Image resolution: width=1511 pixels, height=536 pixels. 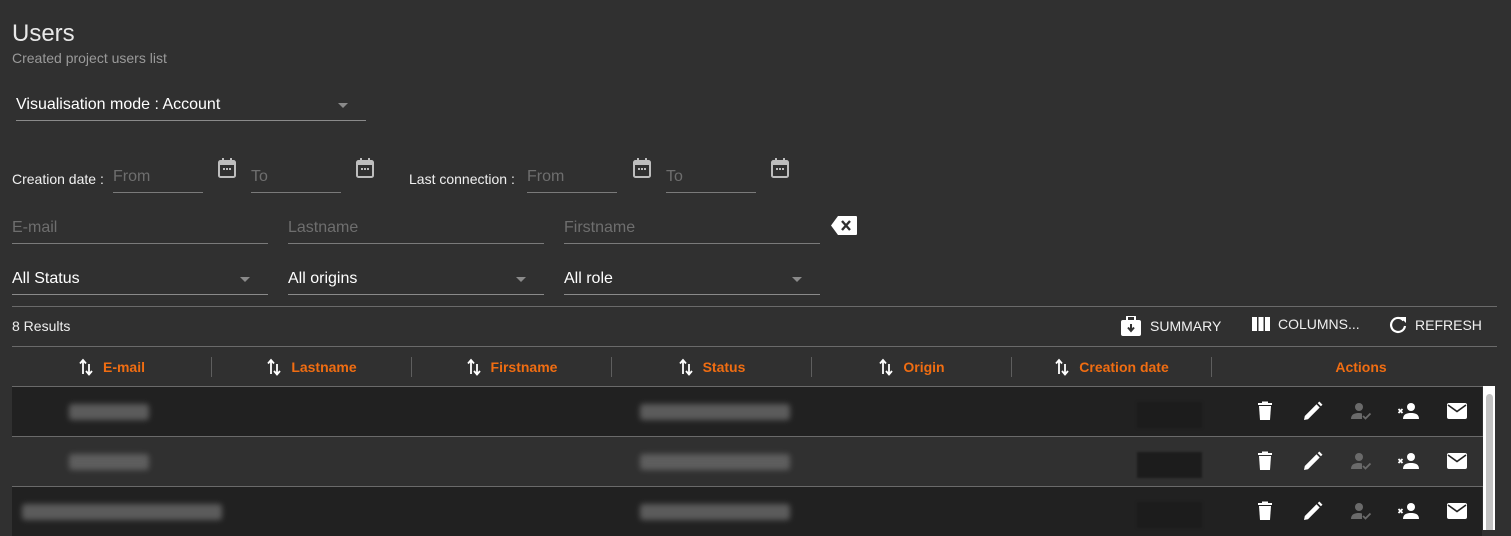 What do you see at coordinates (692, 228) in the screenshot?
I see `firstname-filter-input: Firstname` at bounding box center [692, 228].